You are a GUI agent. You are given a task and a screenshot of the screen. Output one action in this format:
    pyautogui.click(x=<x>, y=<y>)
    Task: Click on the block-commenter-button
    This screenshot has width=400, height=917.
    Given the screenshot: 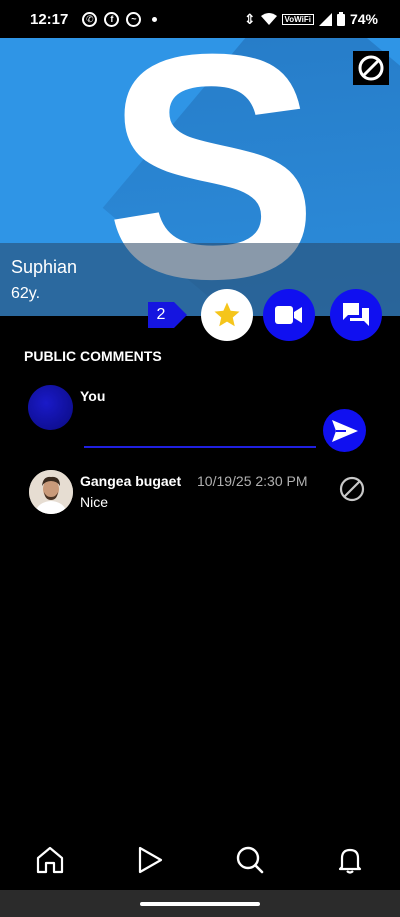 What is the action you would take?
    pyautogui.click(x=352, y=489)
    